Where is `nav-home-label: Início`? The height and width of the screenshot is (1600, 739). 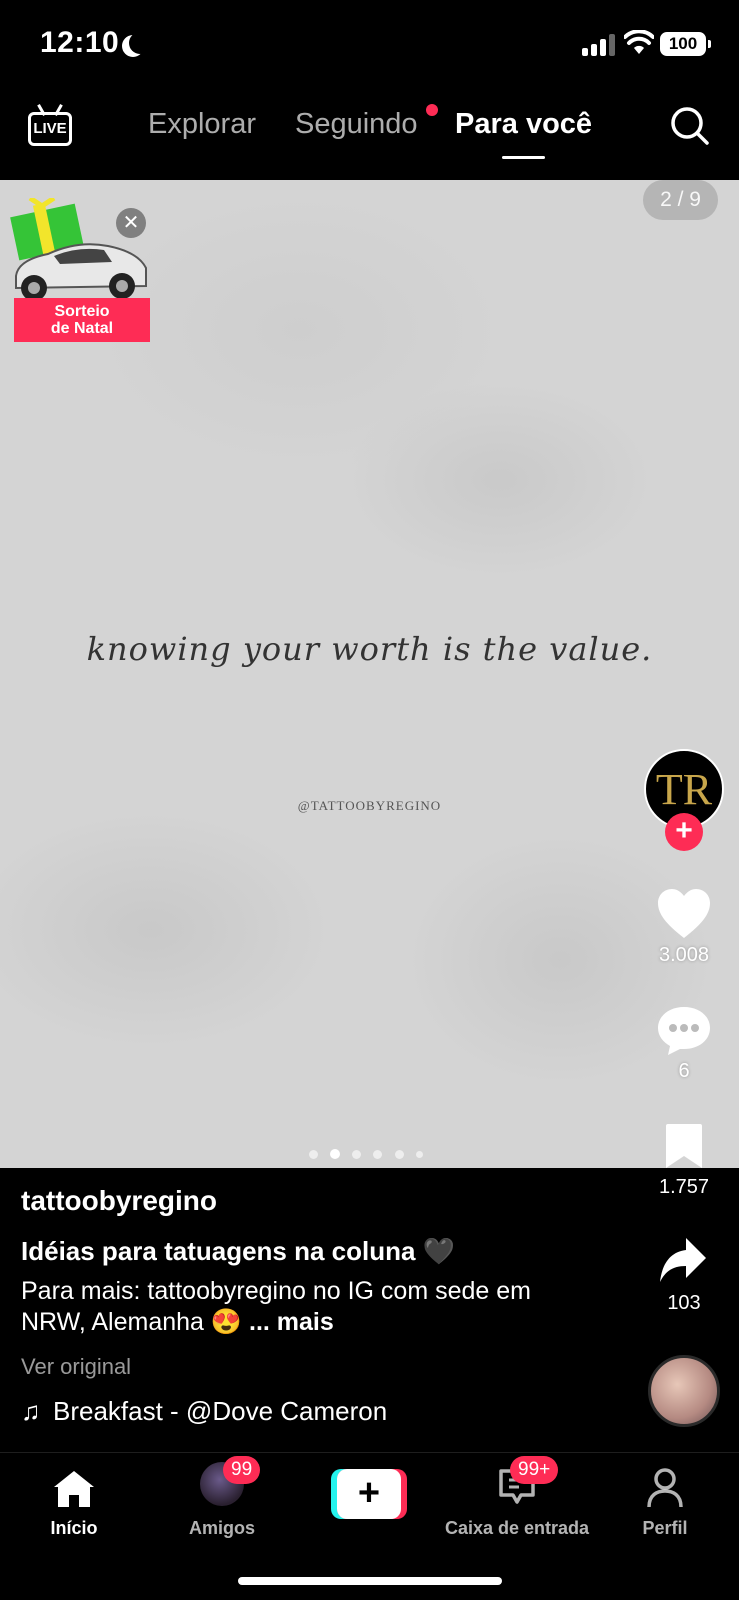 nav-home-label: Início is located at coordinates (74, 1528).